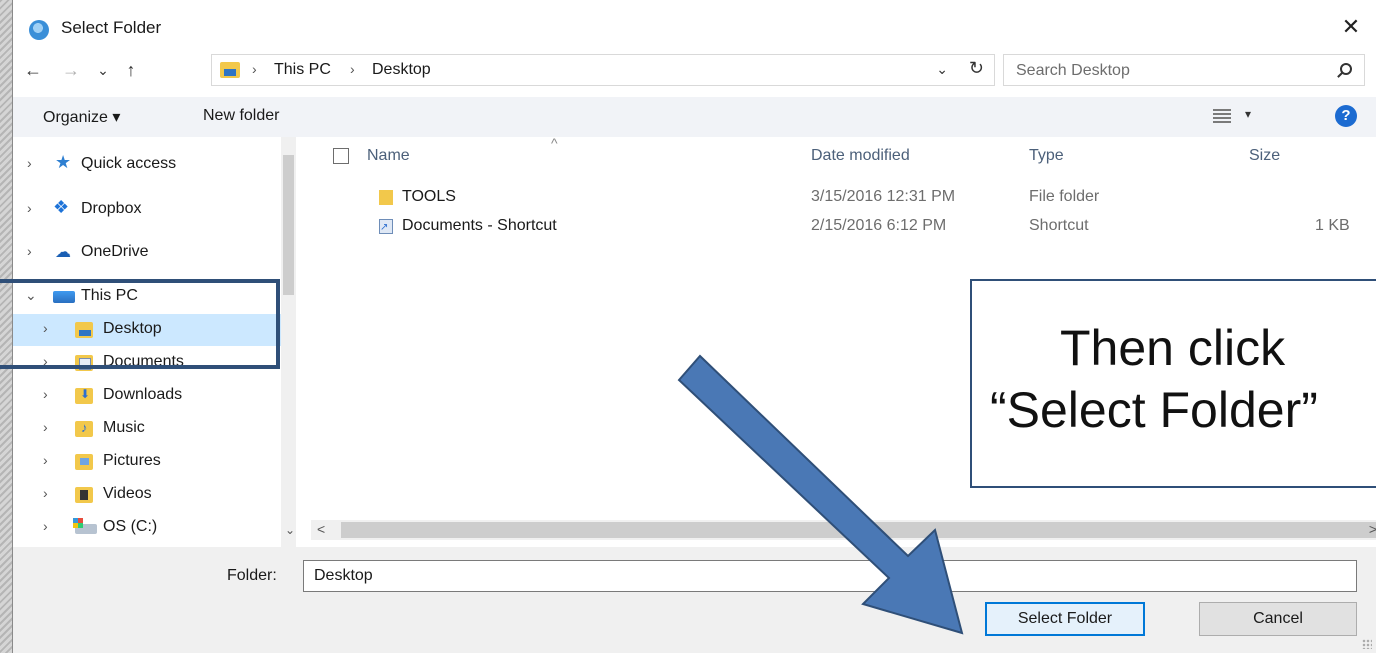  What do you see at coordinates (132, 460) in the screenshot?
I see `sidebar-item-label: Pictures` at bounding box center [132, 460].